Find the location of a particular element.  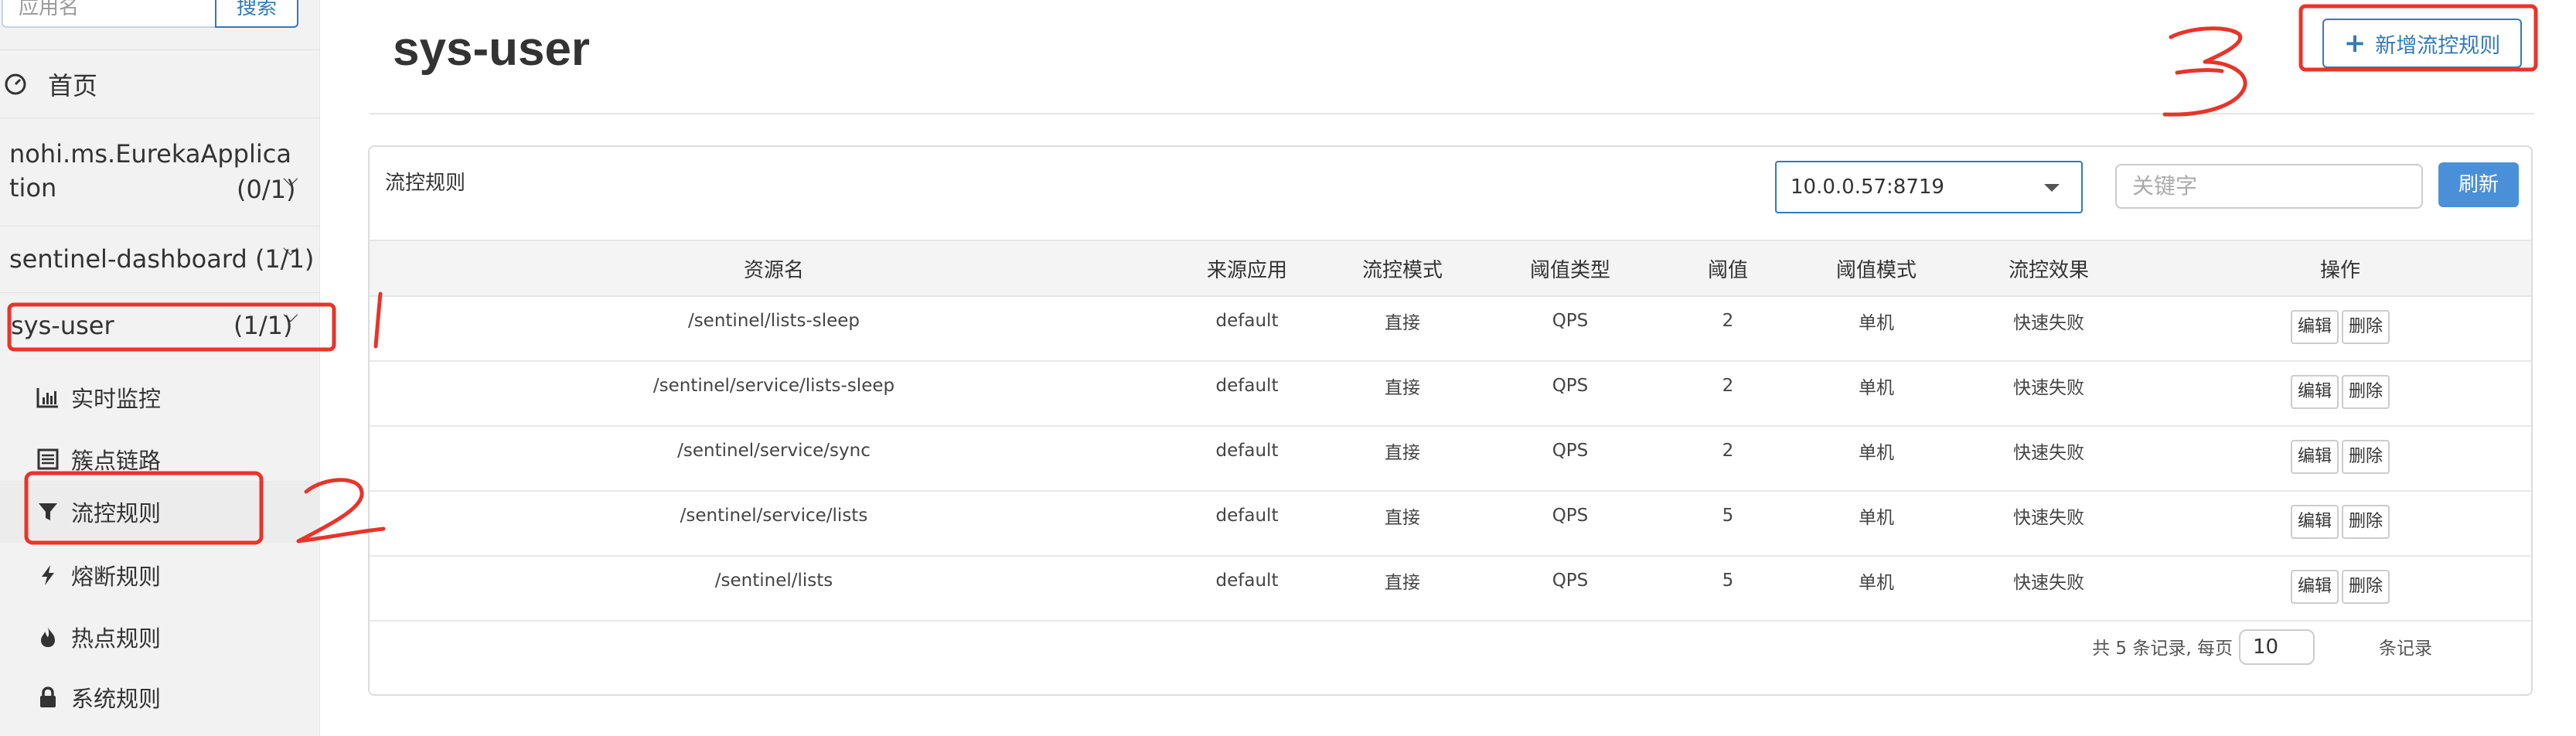

machine-select: 10.0.0.57:8719 is located at coordinates (1929, 187).